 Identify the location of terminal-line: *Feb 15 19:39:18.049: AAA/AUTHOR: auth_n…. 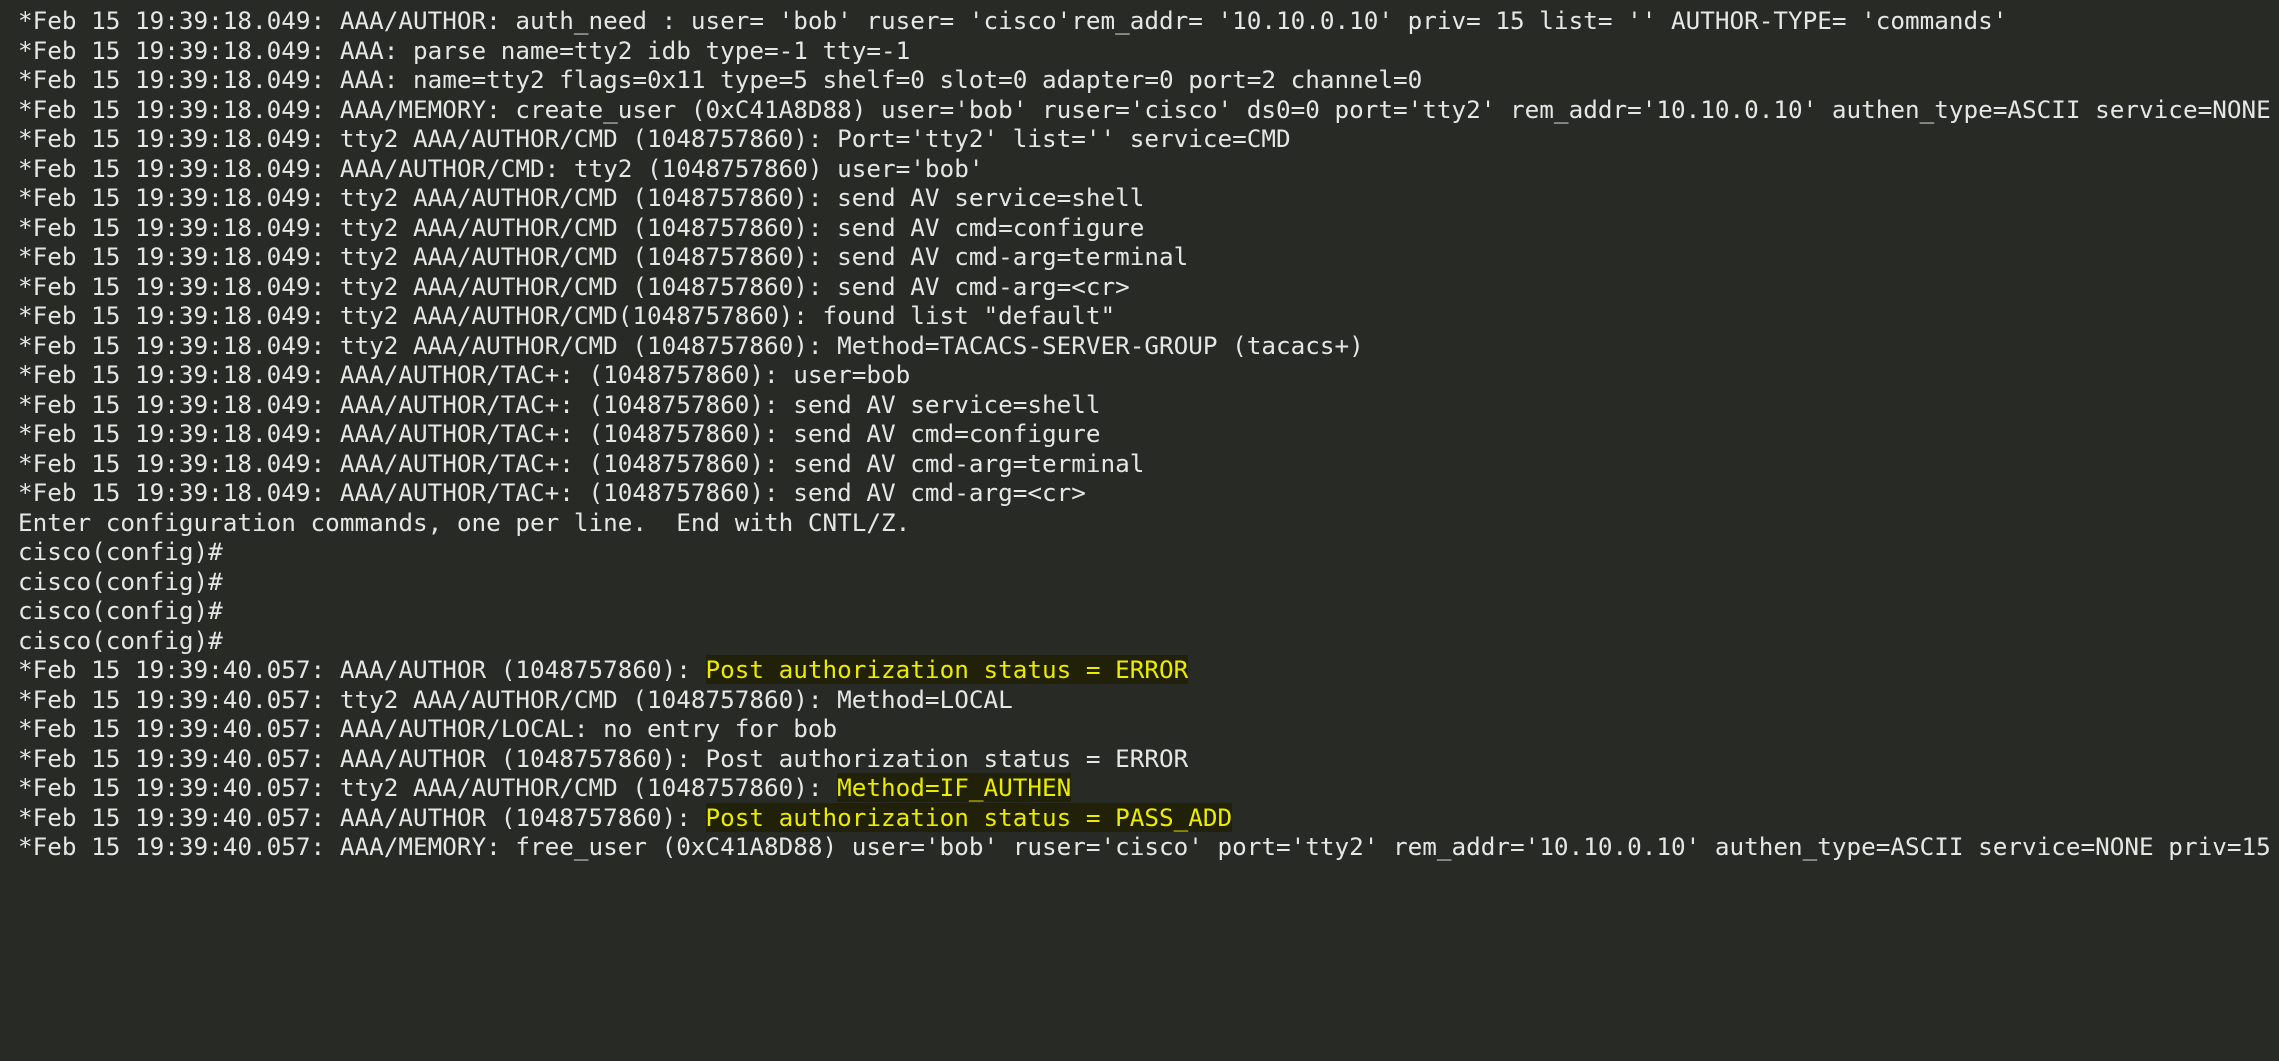
(1148, 21).